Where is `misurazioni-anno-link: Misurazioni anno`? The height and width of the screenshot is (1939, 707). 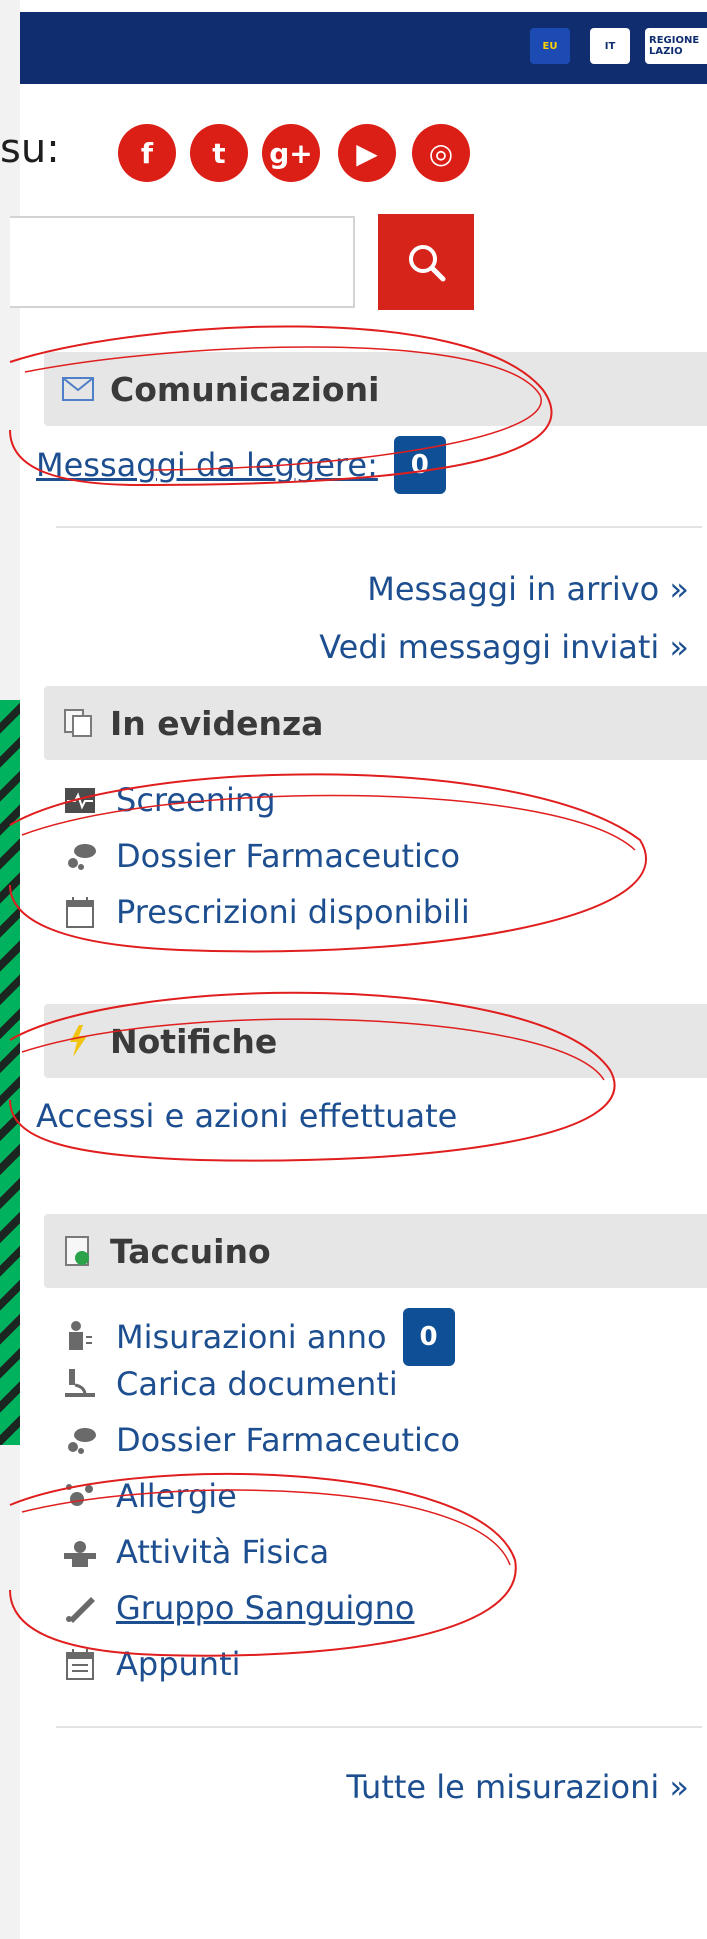
misurazioni-anno-link: Misurazioni anno is located at coordinates (251, 1337).